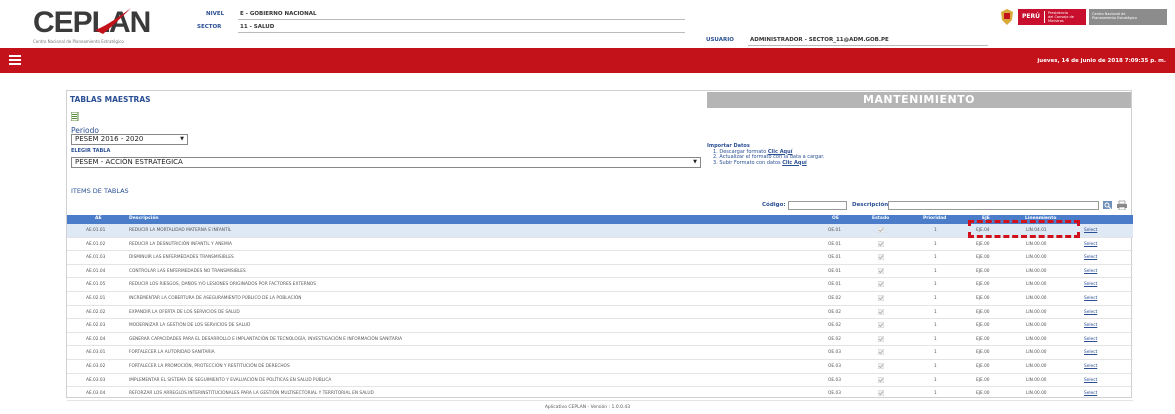 The width and height of the screenshot is (1175, 414). I want to click on subir-formato-link: Clic Aquí, so click(794, 163).